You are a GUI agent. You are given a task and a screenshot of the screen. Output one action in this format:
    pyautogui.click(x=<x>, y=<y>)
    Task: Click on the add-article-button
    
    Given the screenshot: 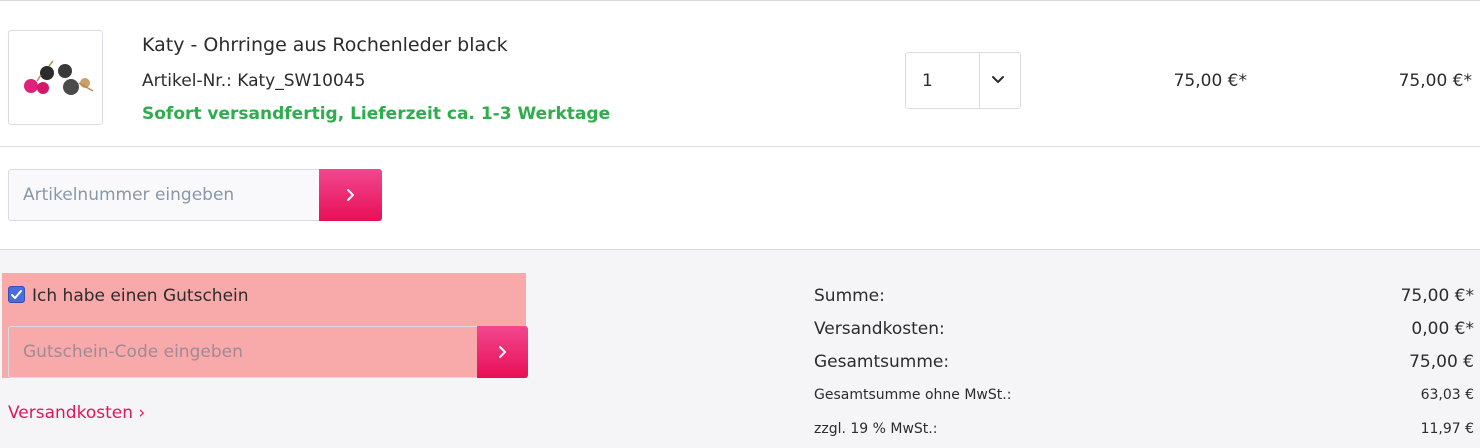 What is the action you would take?
    pyautogui.click(x=350, y=195)
    